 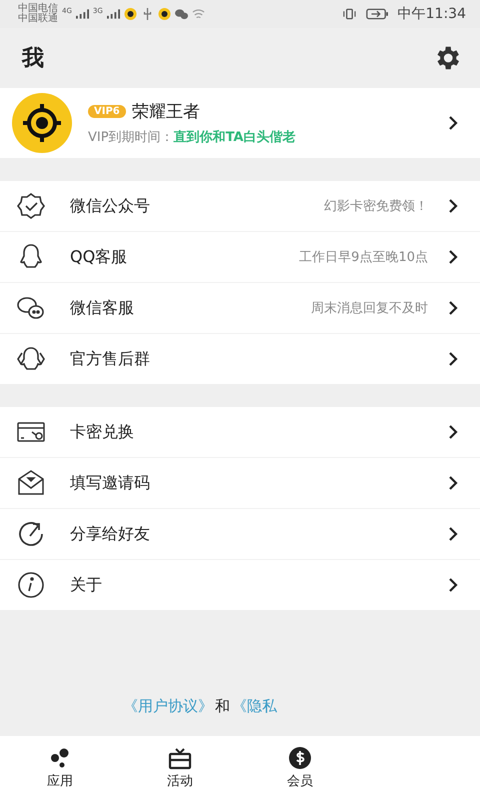 What do you see at coordinates (31, 534) in the screenshot?
I see `refresh-icon` at bounding box center [31, 534].